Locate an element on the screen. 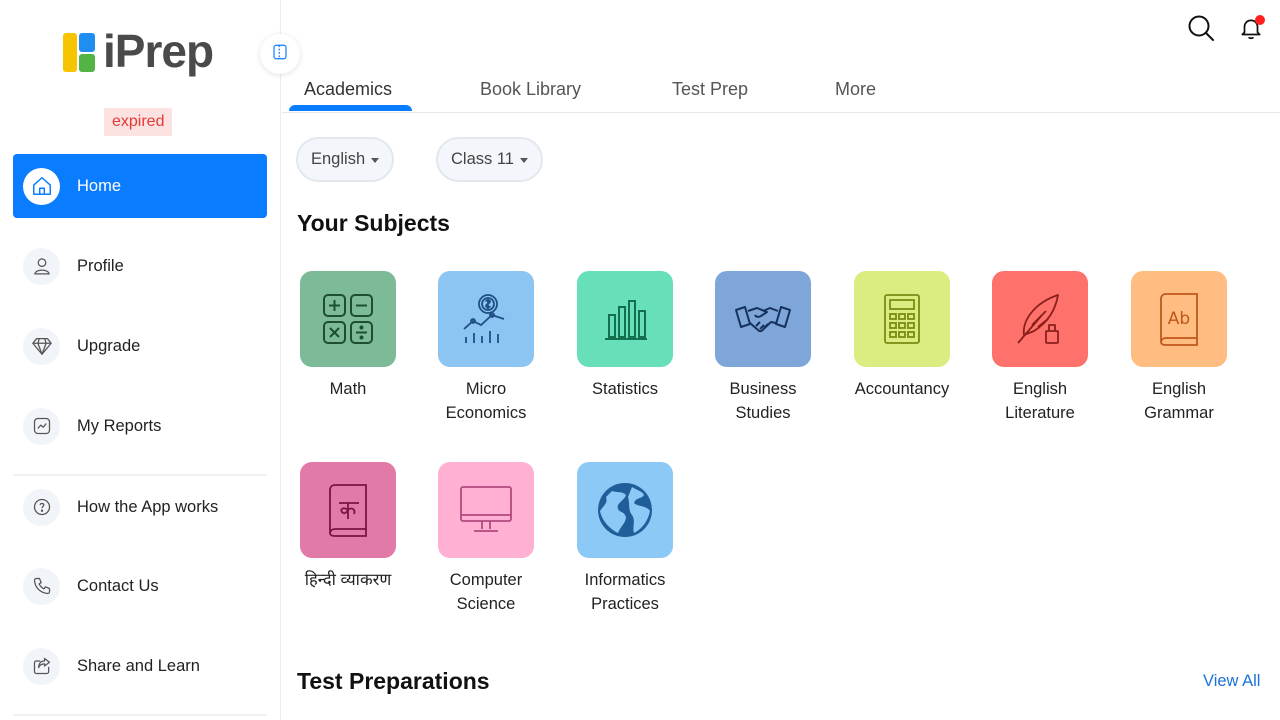  book-ab-icon: Ab is located at coordinates (1179, 319).